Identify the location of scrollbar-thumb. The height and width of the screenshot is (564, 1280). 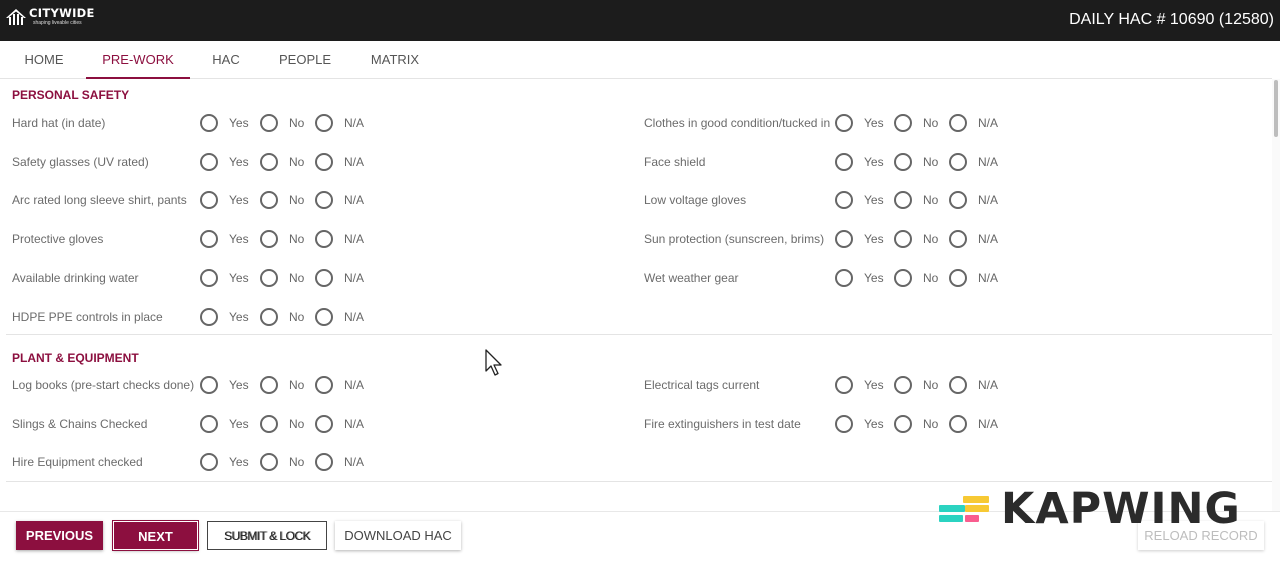
(1276, 108).